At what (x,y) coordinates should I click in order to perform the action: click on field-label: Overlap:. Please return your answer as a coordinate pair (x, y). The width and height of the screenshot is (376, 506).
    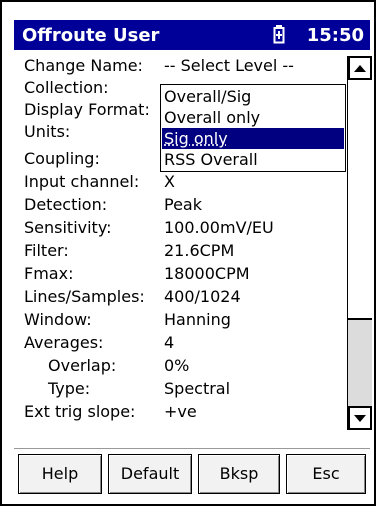
    Looking at the image, I should click on (82, 365).